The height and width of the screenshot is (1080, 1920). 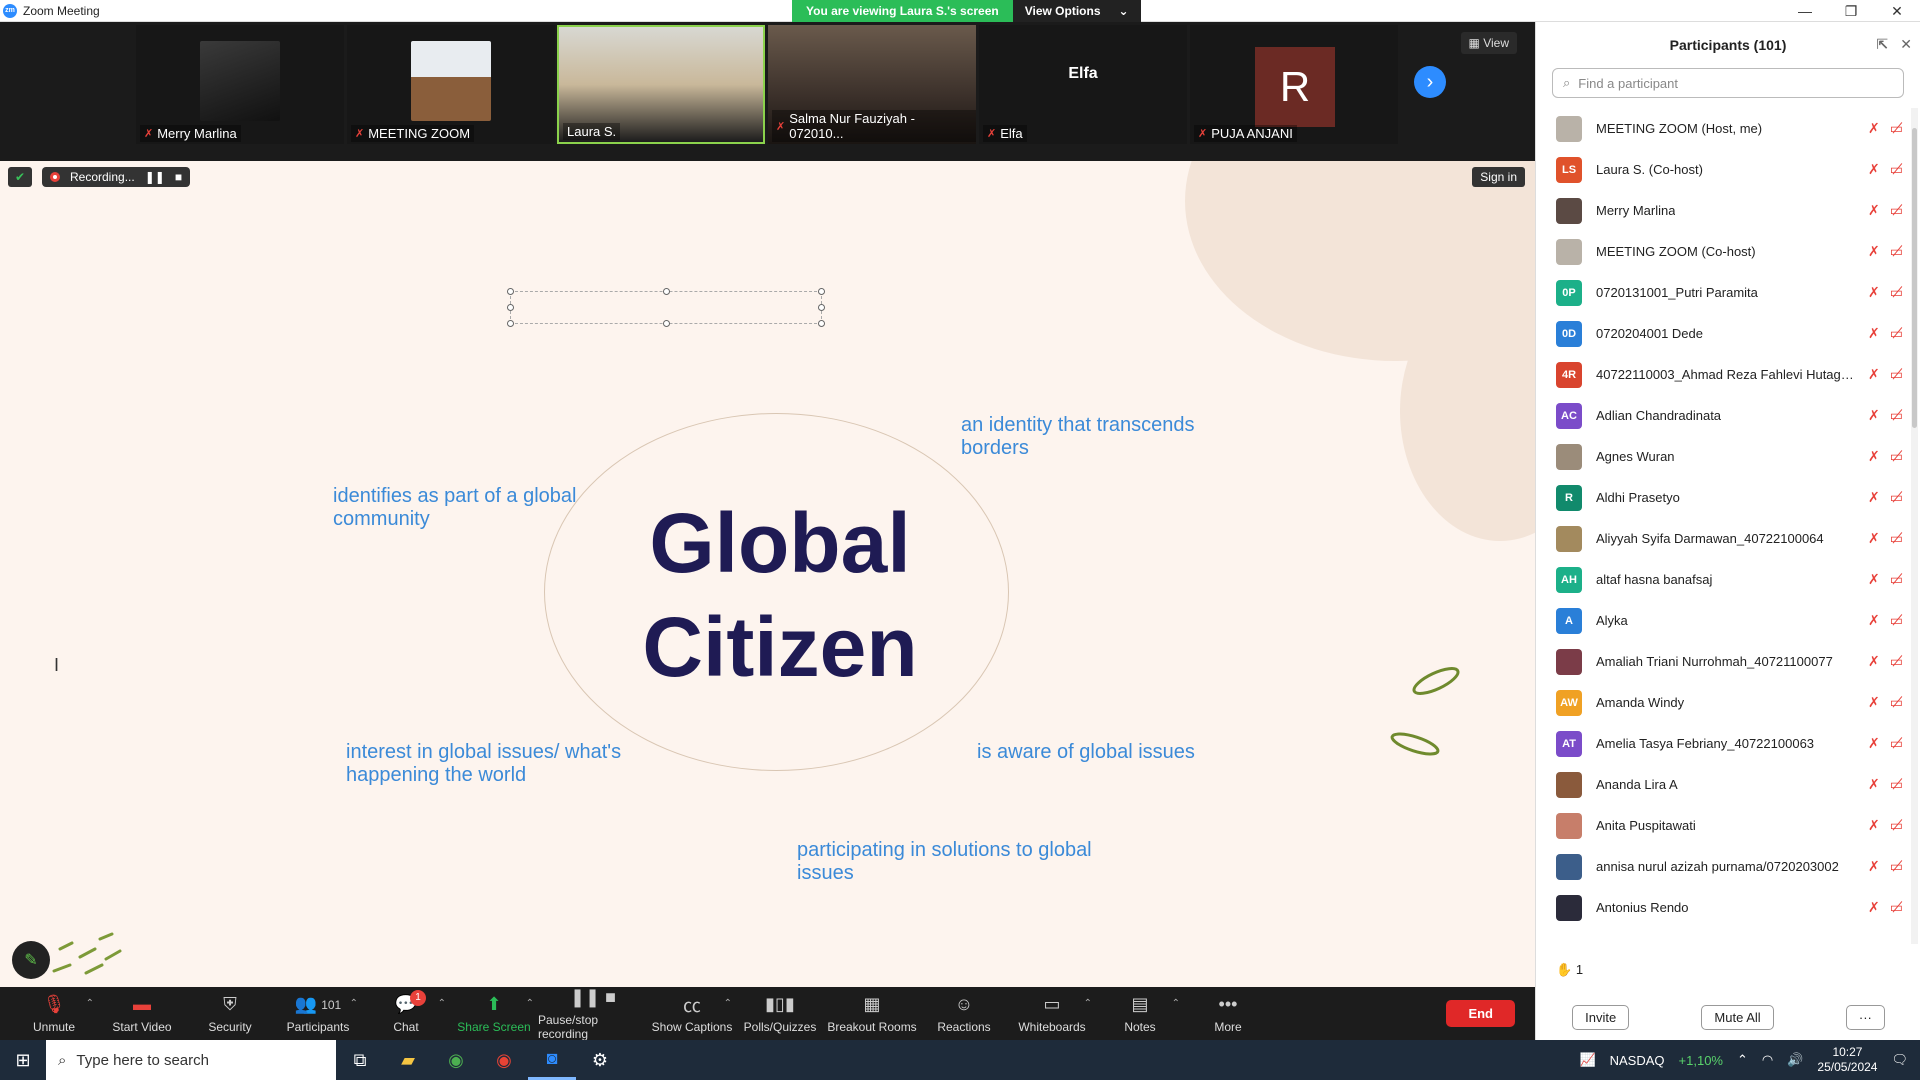 What do you see at coordinates (142, 1014) in the screenshot?
I see `start-video-button: ▬ Start Video` at bounding box center [142, 1014].